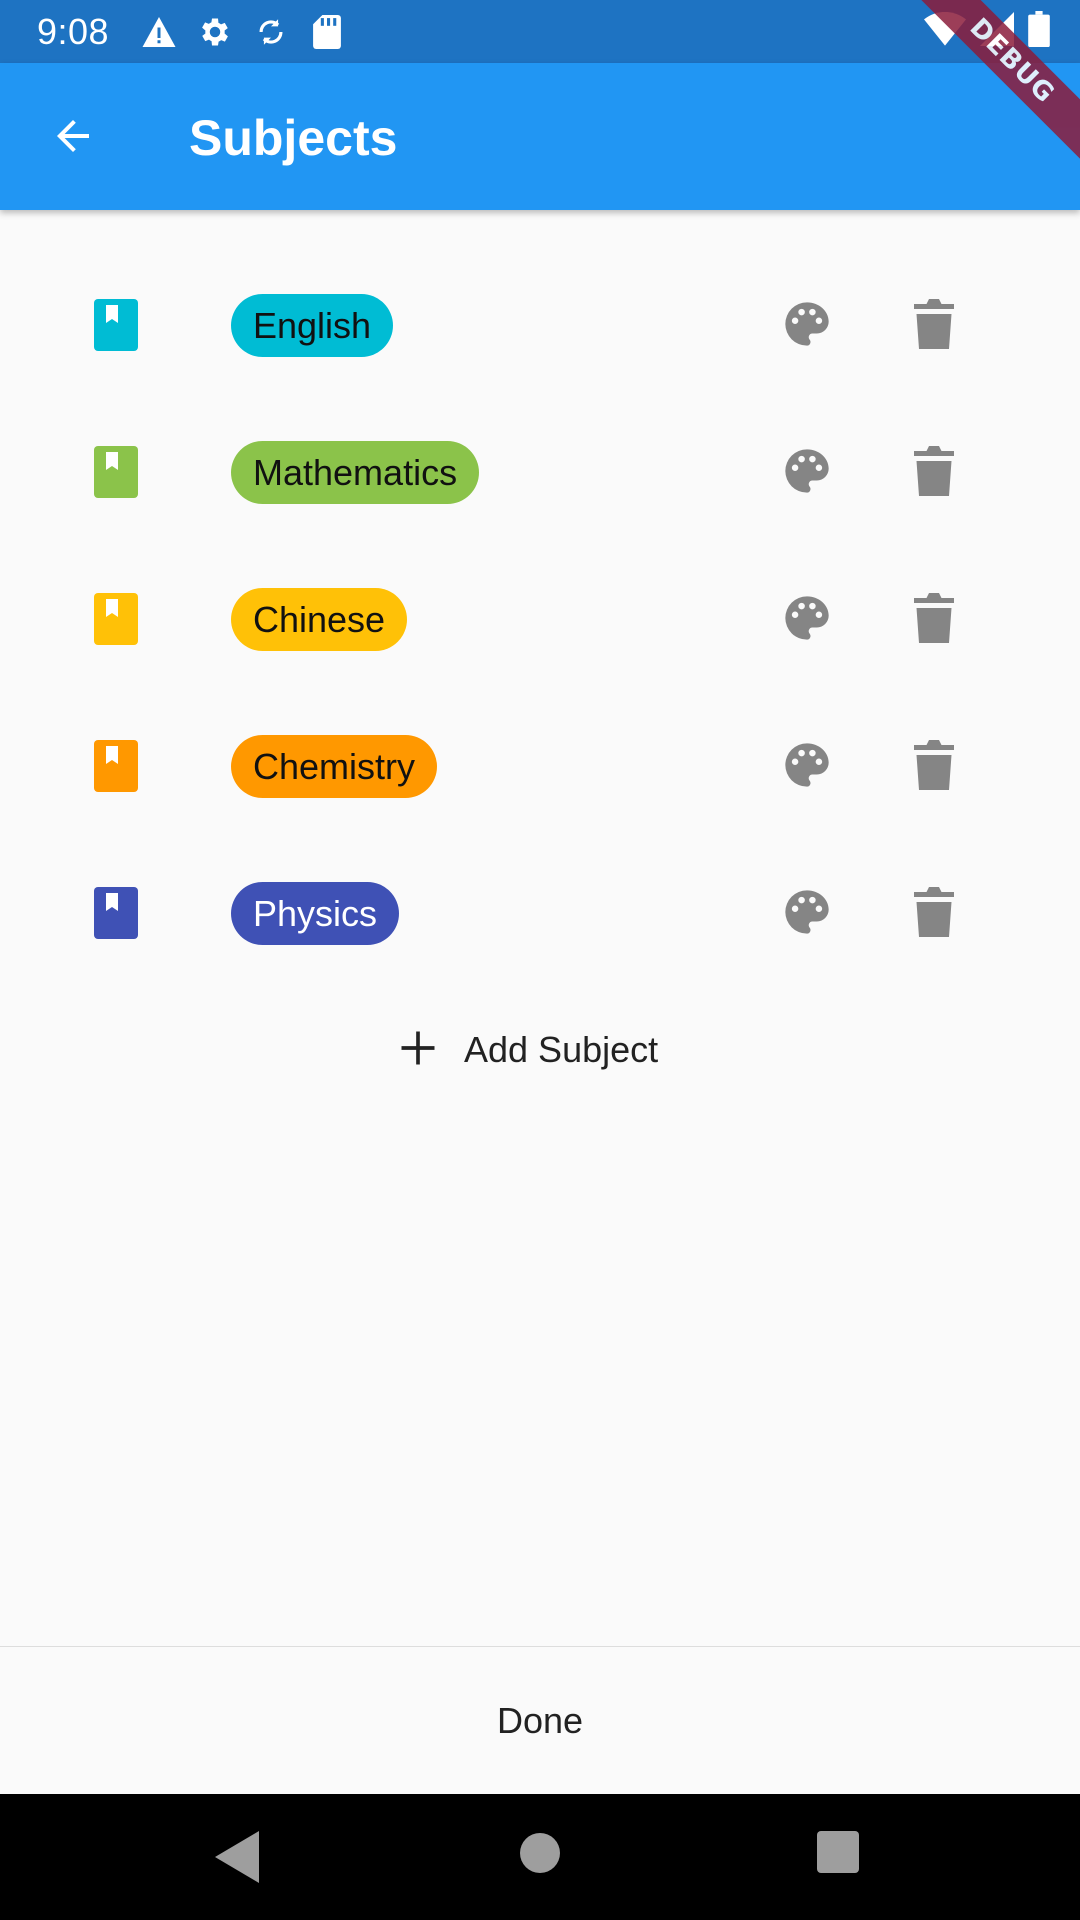 The height and width of the screenshot is (1920, 1080). What do you see at coordinates (838, 1852) in the screenshot?
I see `nav-recents-icon` at bounding box center [838, 1852].